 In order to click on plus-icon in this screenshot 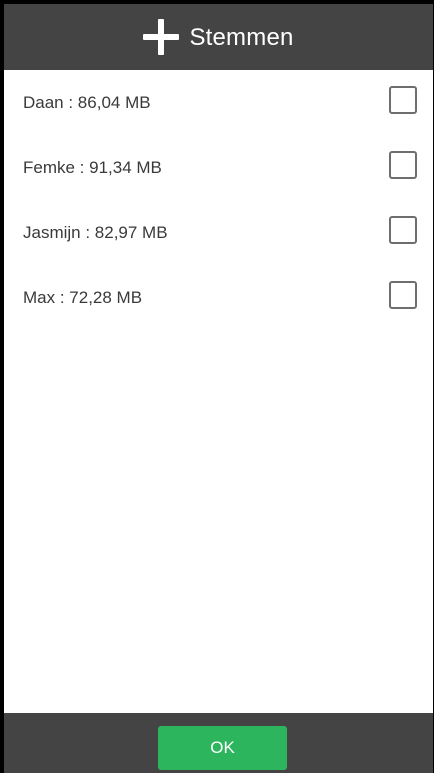, I will do `click(161, 37)`.